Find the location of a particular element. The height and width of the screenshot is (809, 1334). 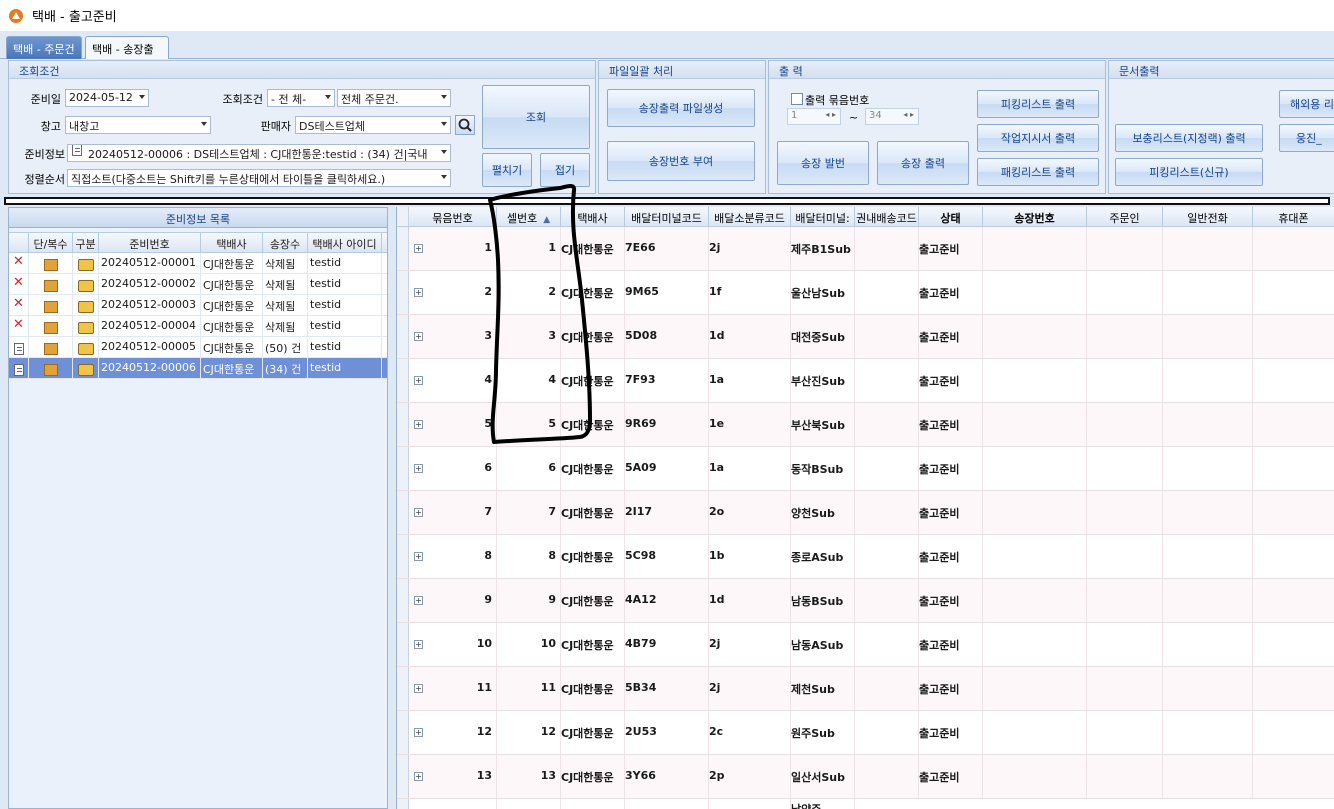

grid-row: +1 1 CJ대한통운 7E66 2j 제주B1Sub 출고준비 is located at coordinates (865, 249).